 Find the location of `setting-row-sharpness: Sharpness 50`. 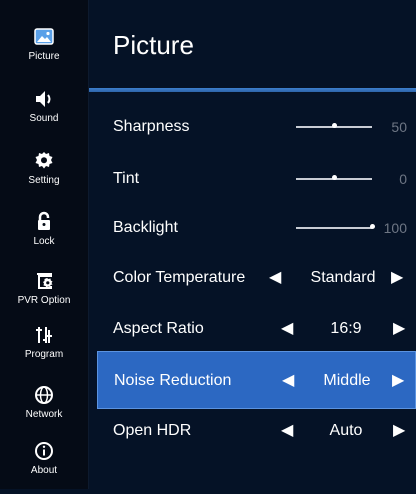

setting-row-sharpness: Sharpness 50 is located at coordinates (252, 127).